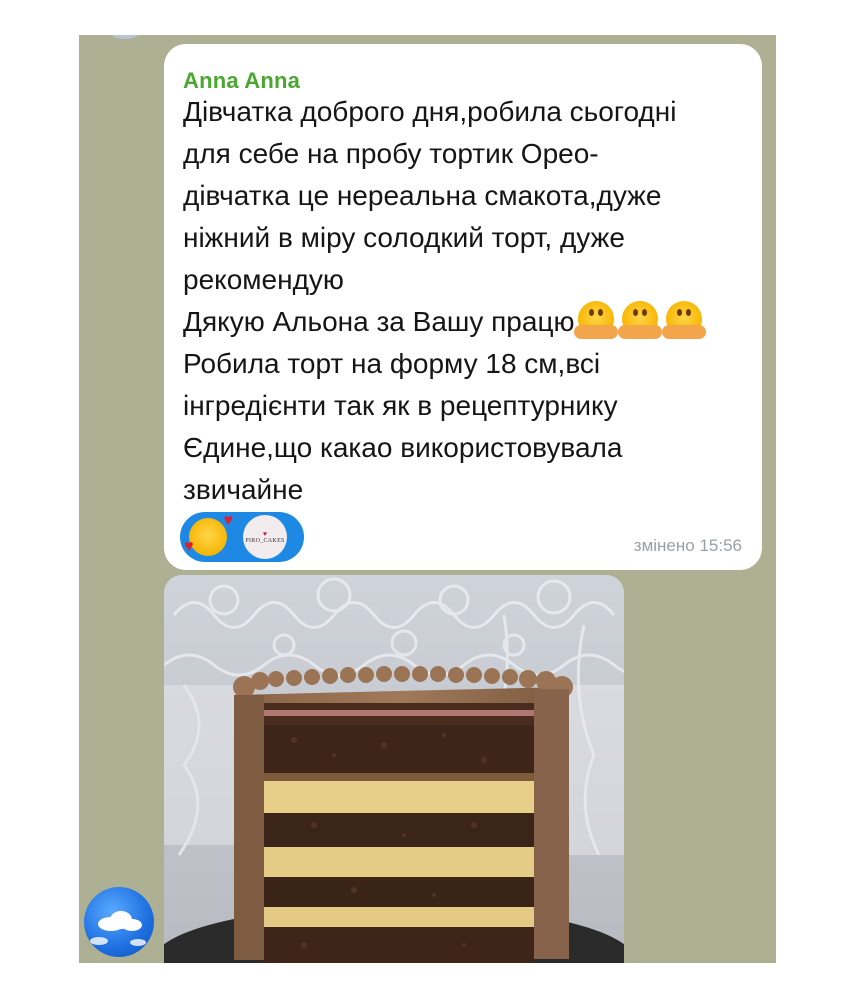  What do you see at coordinates (379, 321) in the screenshot?
I see `message-line: Дякую Альона за Вашу працю` at bounding box center [379, 321].